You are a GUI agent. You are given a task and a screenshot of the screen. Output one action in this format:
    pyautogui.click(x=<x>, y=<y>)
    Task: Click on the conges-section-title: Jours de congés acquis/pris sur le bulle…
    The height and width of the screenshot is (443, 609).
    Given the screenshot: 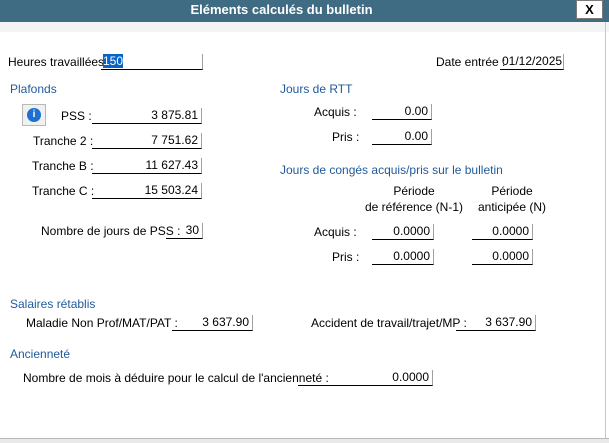 What is the action you would take?
    pyautogui.click(x=391, y=170)
    